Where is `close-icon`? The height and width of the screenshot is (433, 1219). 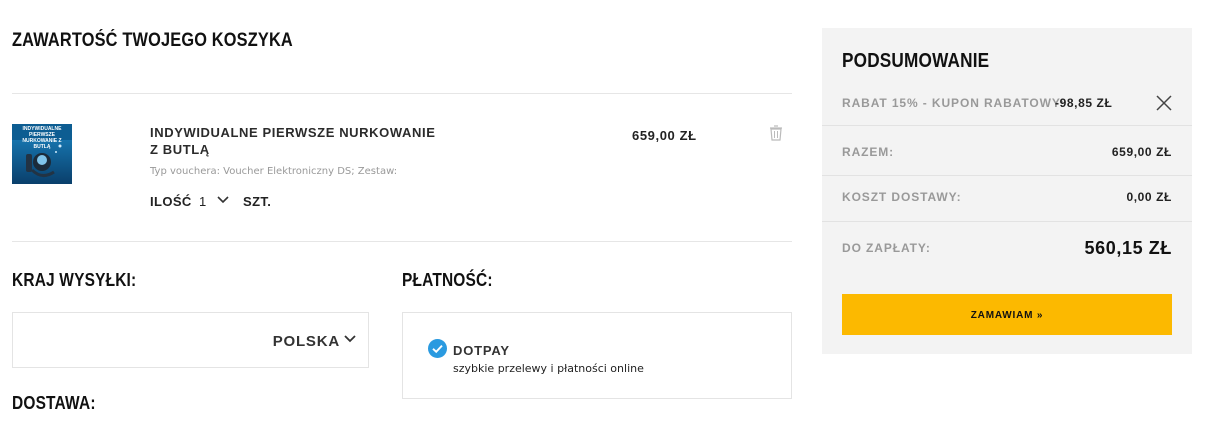
close-icon is located at coordinates (1164, 103).